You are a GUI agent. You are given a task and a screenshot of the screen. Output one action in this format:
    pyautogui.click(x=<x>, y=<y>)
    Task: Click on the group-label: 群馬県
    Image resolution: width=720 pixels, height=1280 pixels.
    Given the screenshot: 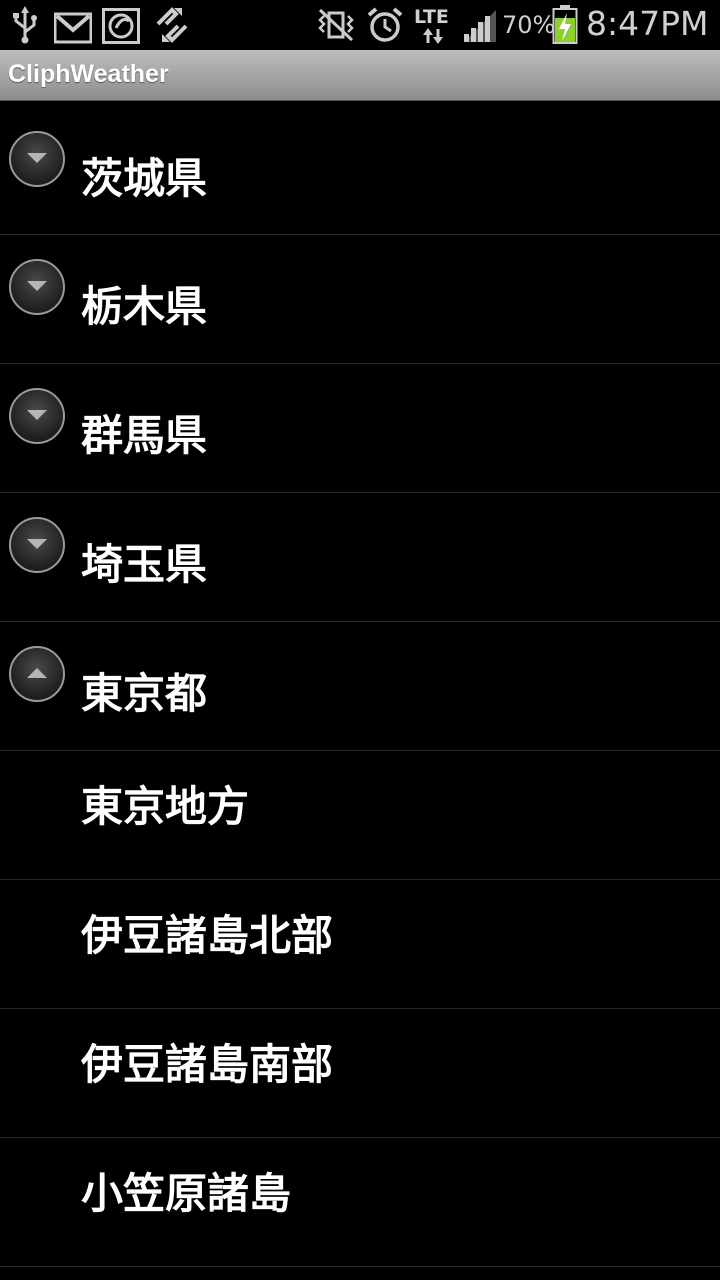 What is the action you would take?
    pyautogui.click(x=144, y=435)
    